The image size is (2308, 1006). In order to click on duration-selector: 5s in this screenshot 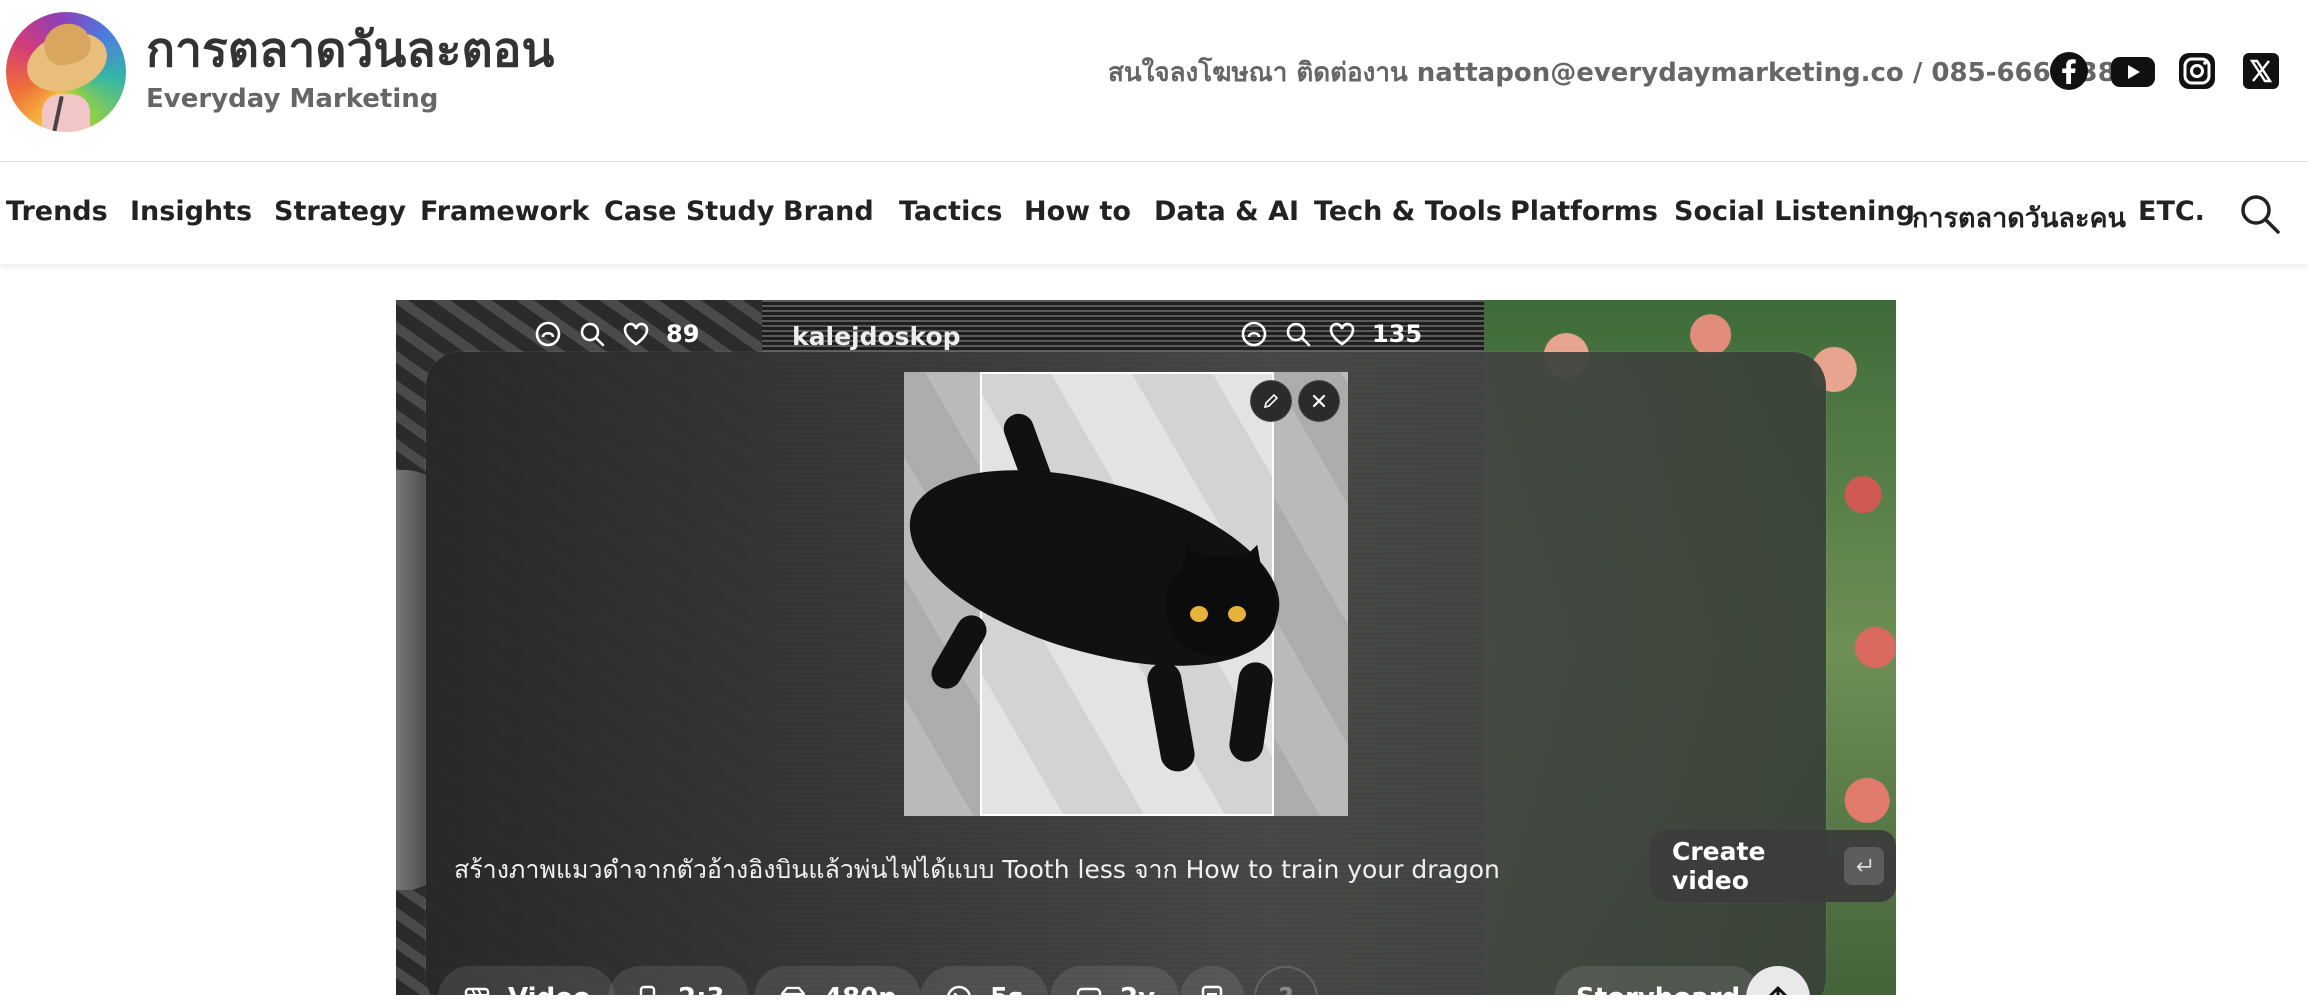, I will do `click(984, 980)`.